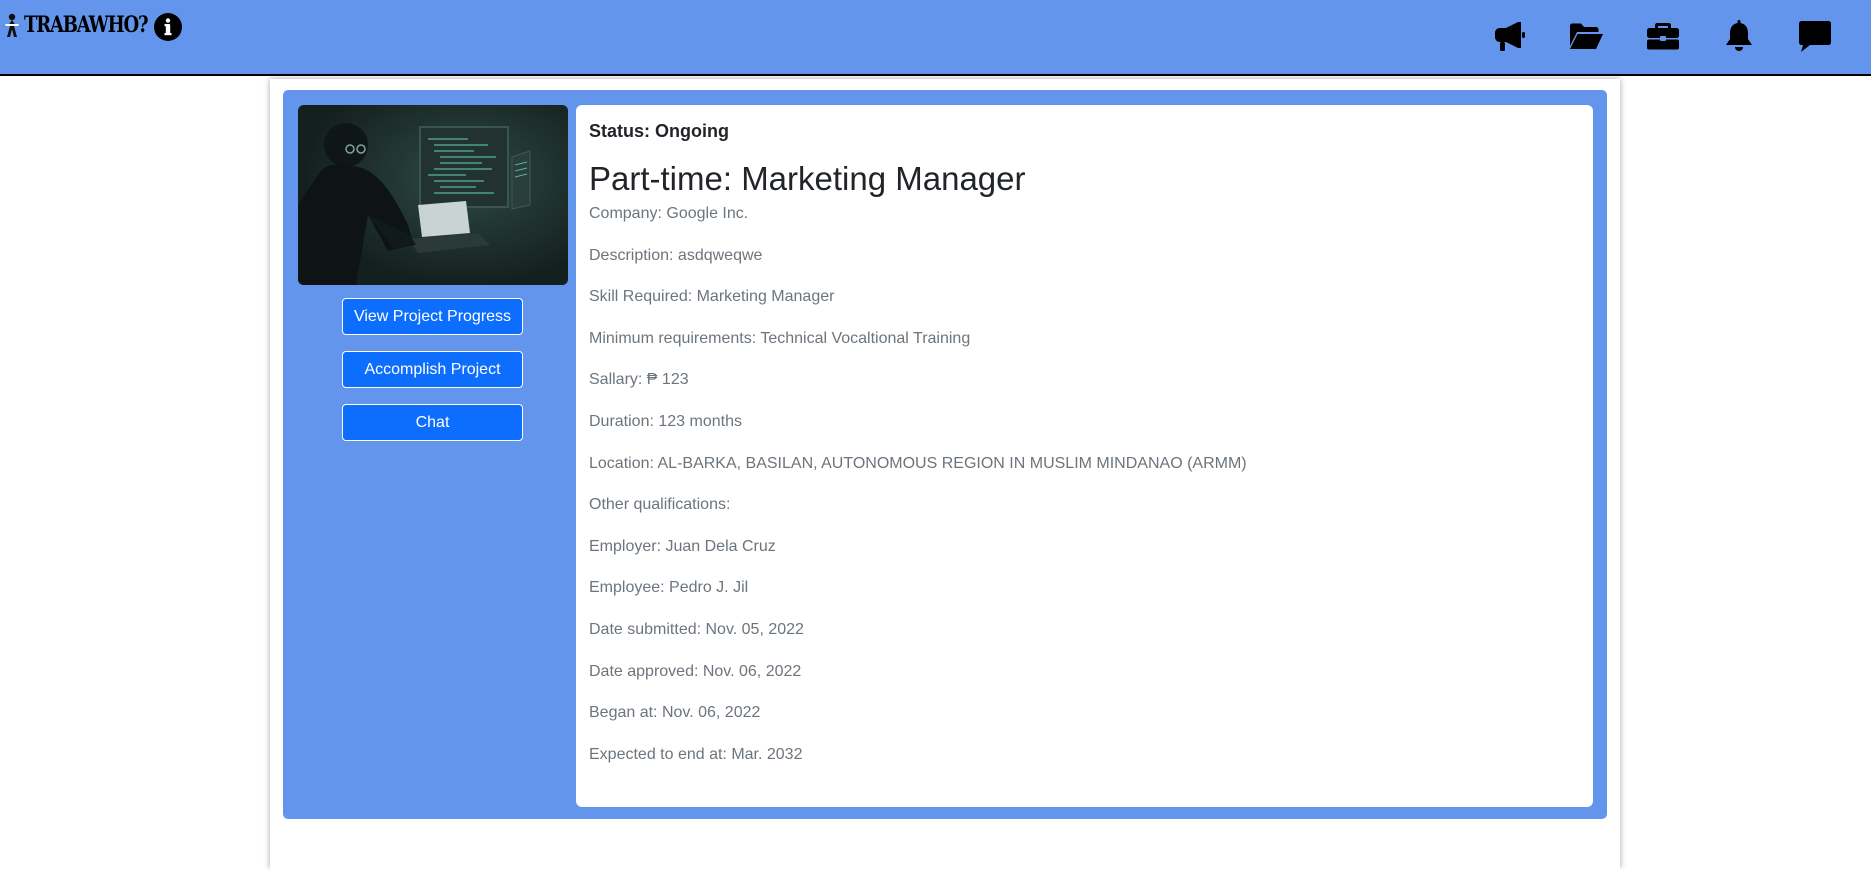  I want to click on briefcase-icon, so click(1663, 36).